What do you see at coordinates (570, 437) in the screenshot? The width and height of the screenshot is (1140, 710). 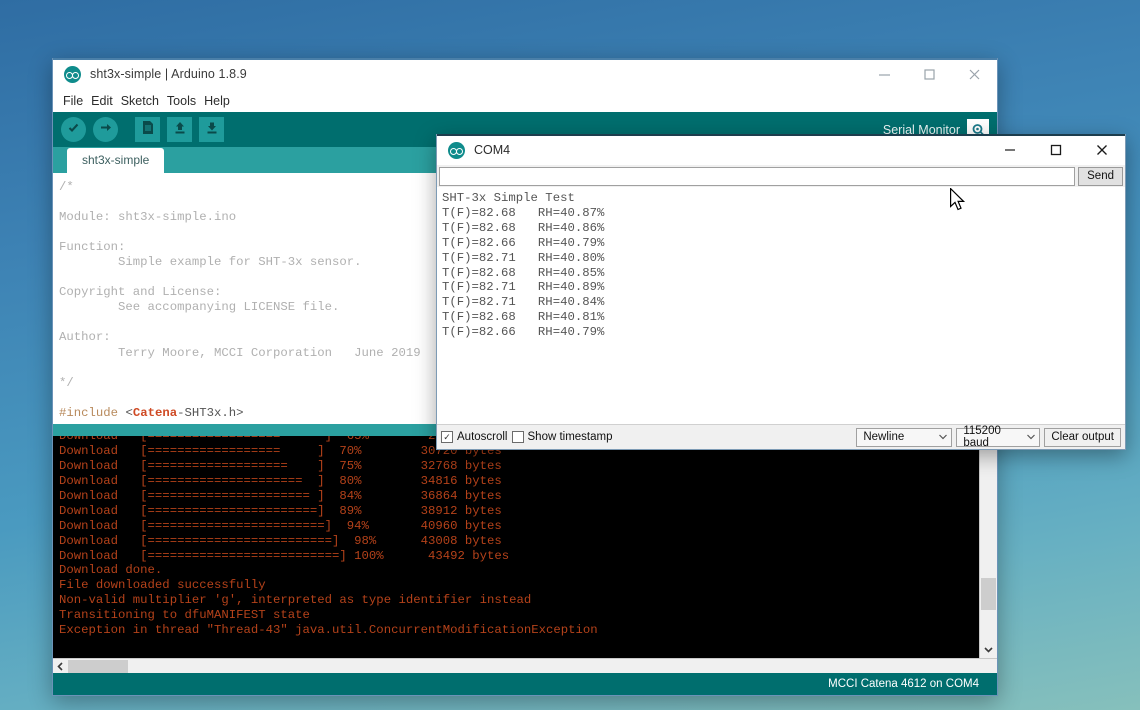 I see `show-timestamp-label: Show timestamp` at bounding box center [570, 437].